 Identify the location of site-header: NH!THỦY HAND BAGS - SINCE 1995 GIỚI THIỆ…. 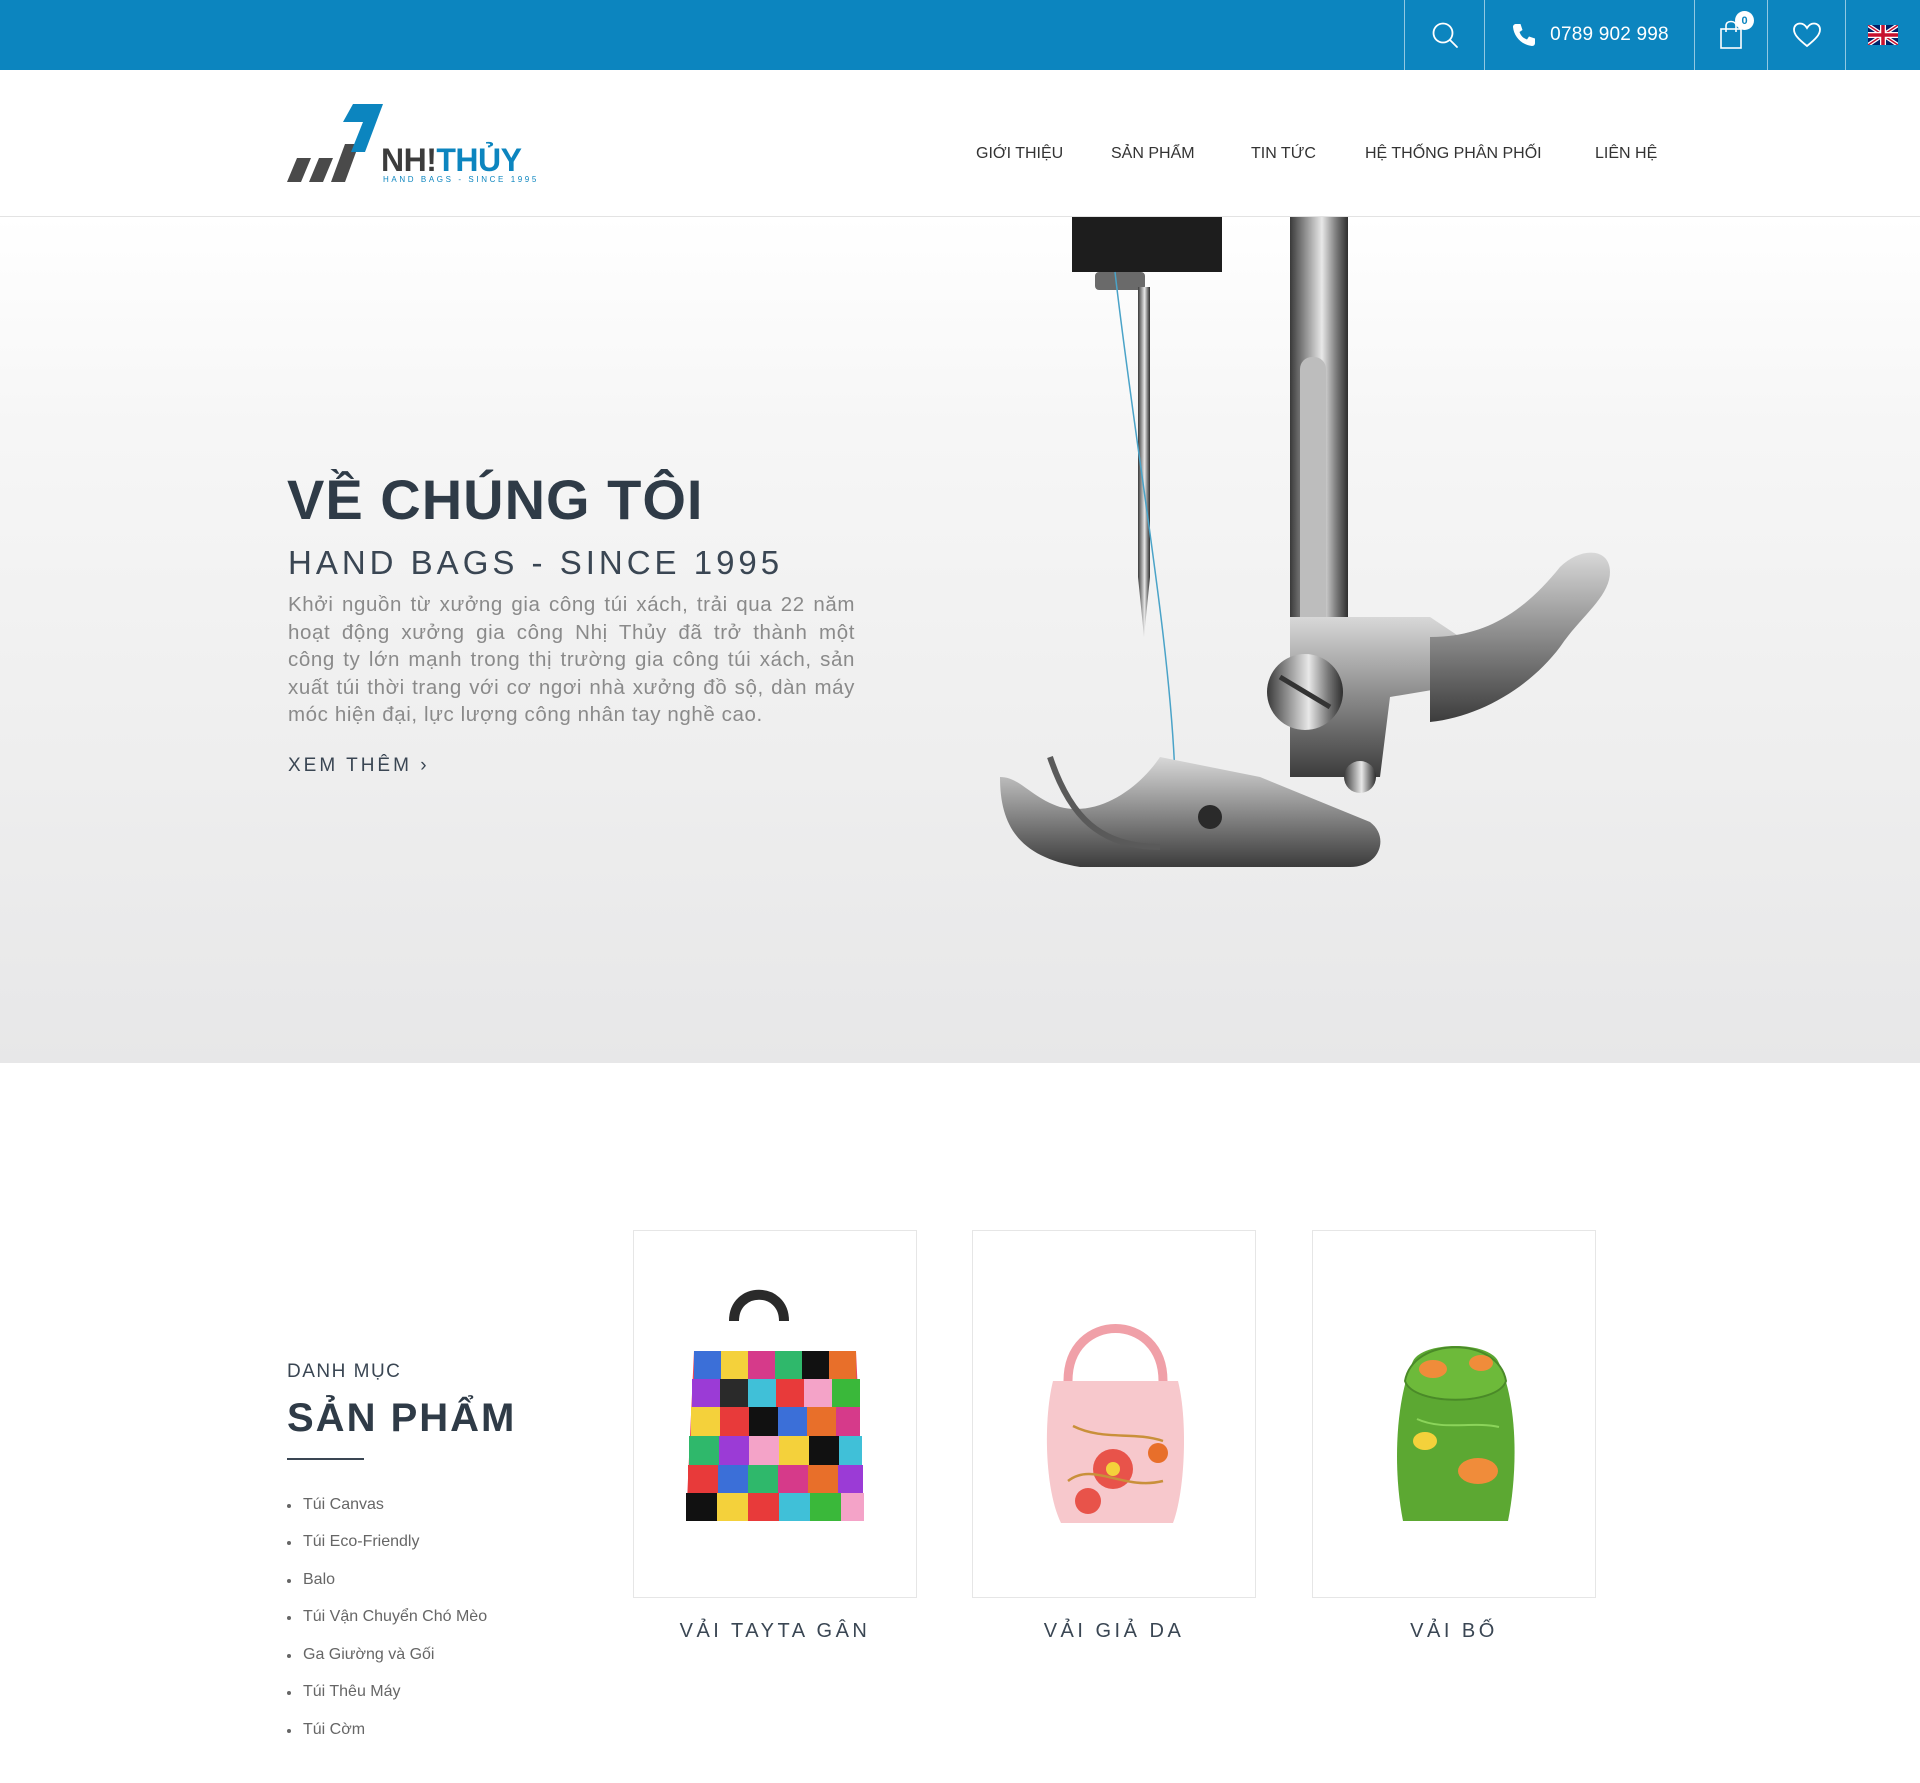
(960, 143).